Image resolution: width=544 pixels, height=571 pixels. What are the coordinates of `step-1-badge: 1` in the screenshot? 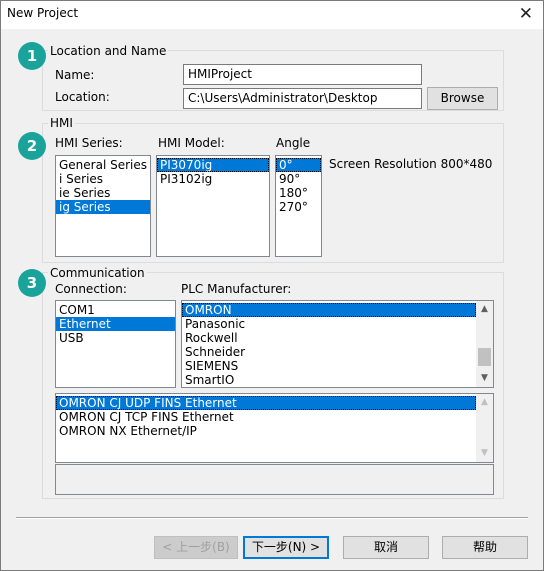 It's located at (32, 56).